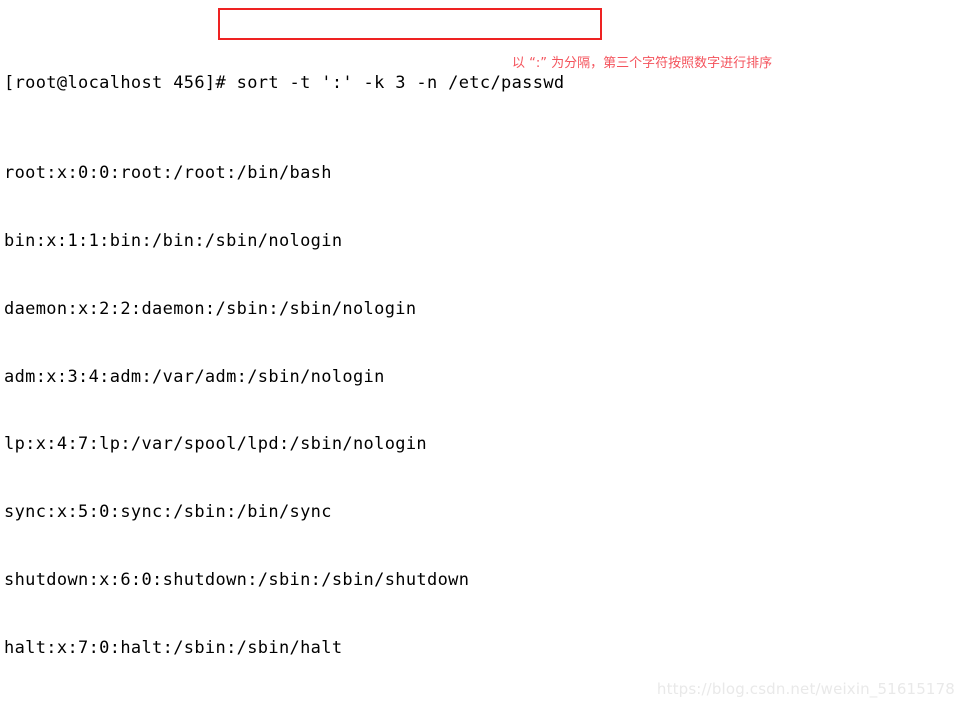 Image resolution: width=963 pixels, height=707 pixels. What do you see at coordinates (173, 647) in the screenshot?
I see `output-line: halt:x:7:0:halt:/sbin:/sbin/halt` at bounding box center [173, 647].